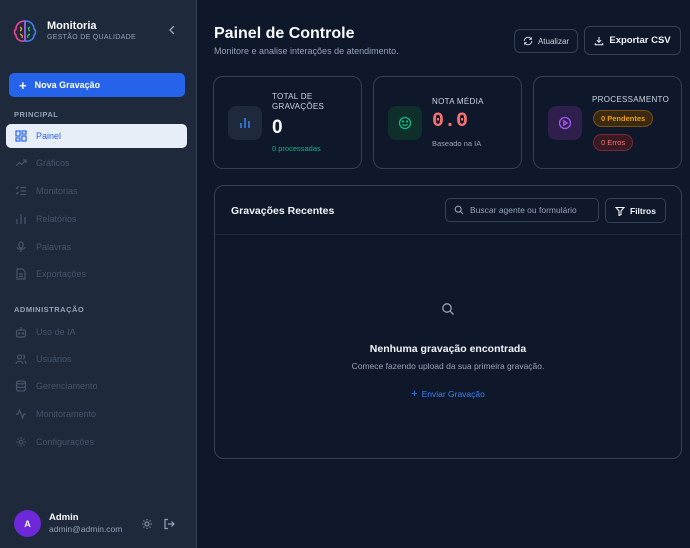 This screenshot has height=548, width=690. Describe the element at coordinates (56, 219) in the screenshot. I see `sidebar-item-label: Relatórios` at that location.